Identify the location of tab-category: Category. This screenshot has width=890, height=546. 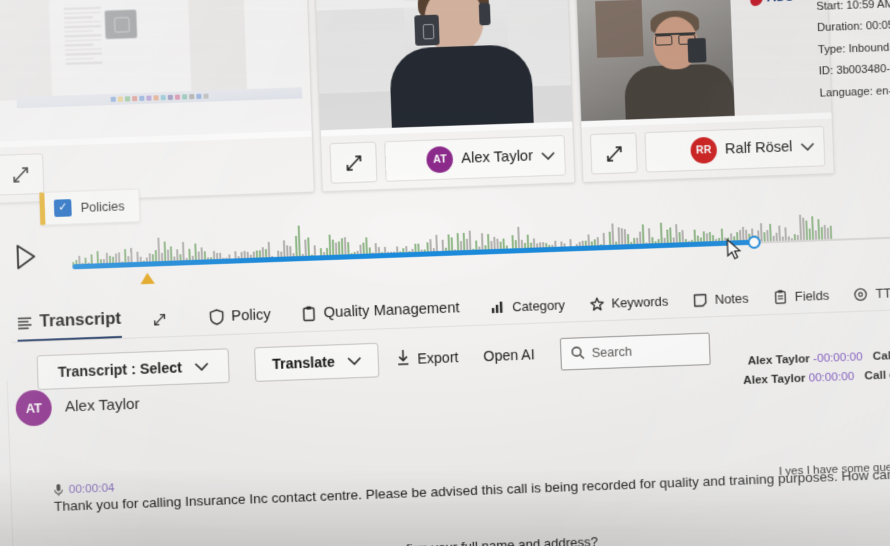
(528, 308).